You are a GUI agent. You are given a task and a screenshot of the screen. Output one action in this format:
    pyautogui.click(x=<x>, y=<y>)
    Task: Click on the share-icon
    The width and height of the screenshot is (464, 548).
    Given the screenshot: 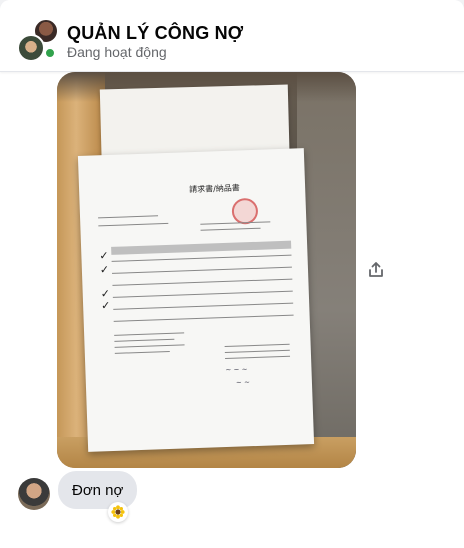 What is the action you would take?
    pyautogui.click(x=376, y=269)
    